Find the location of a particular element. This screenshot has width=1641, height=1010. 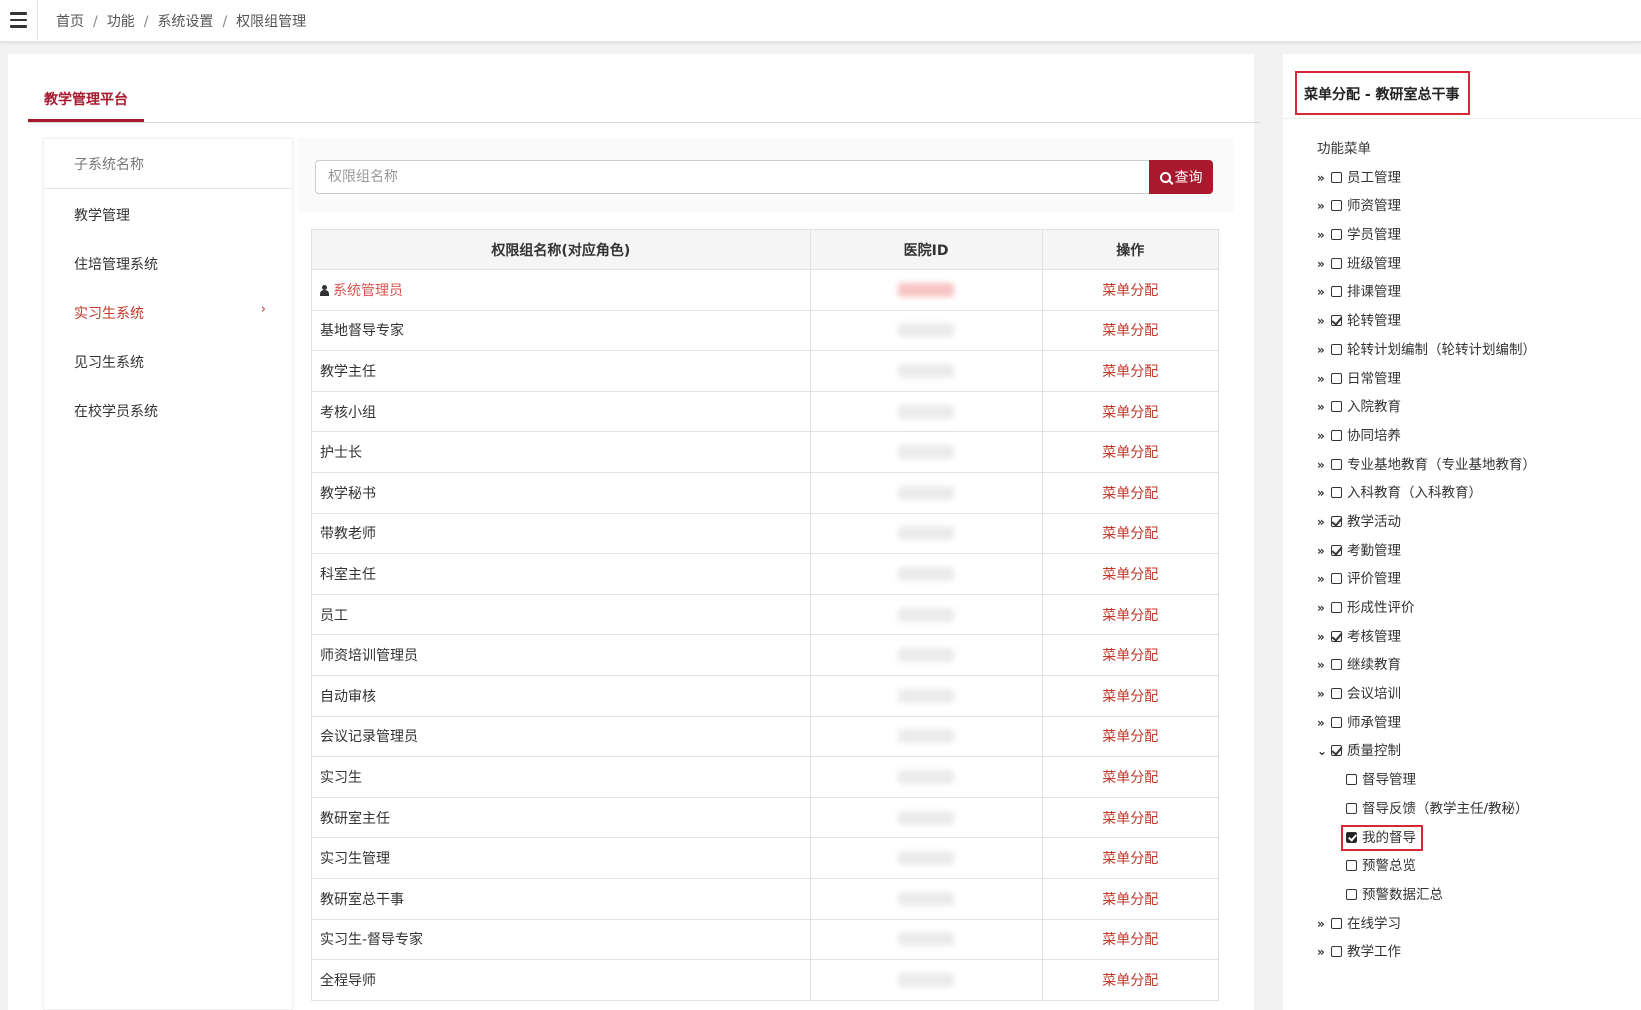

tree-node: » 轮转管理 is located at coordinates (1426, 326).